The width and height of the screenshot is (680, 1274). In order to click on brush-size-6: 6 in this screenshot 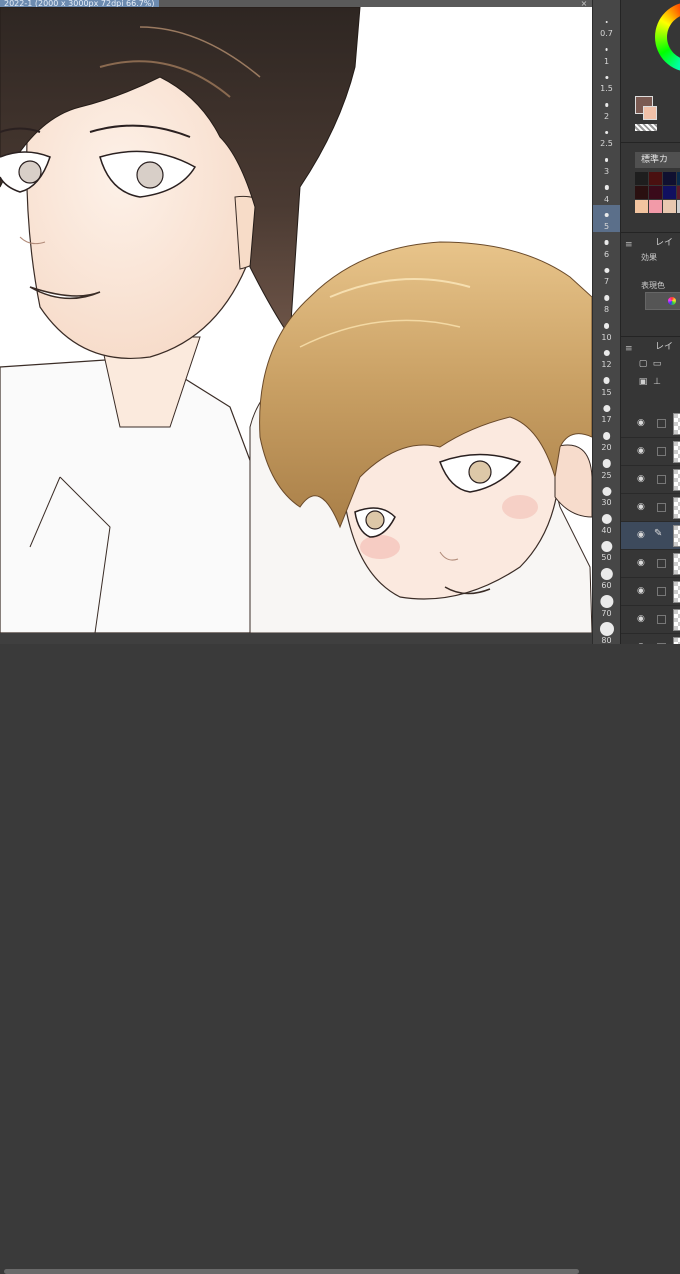, I will do `click(606, 246)`.